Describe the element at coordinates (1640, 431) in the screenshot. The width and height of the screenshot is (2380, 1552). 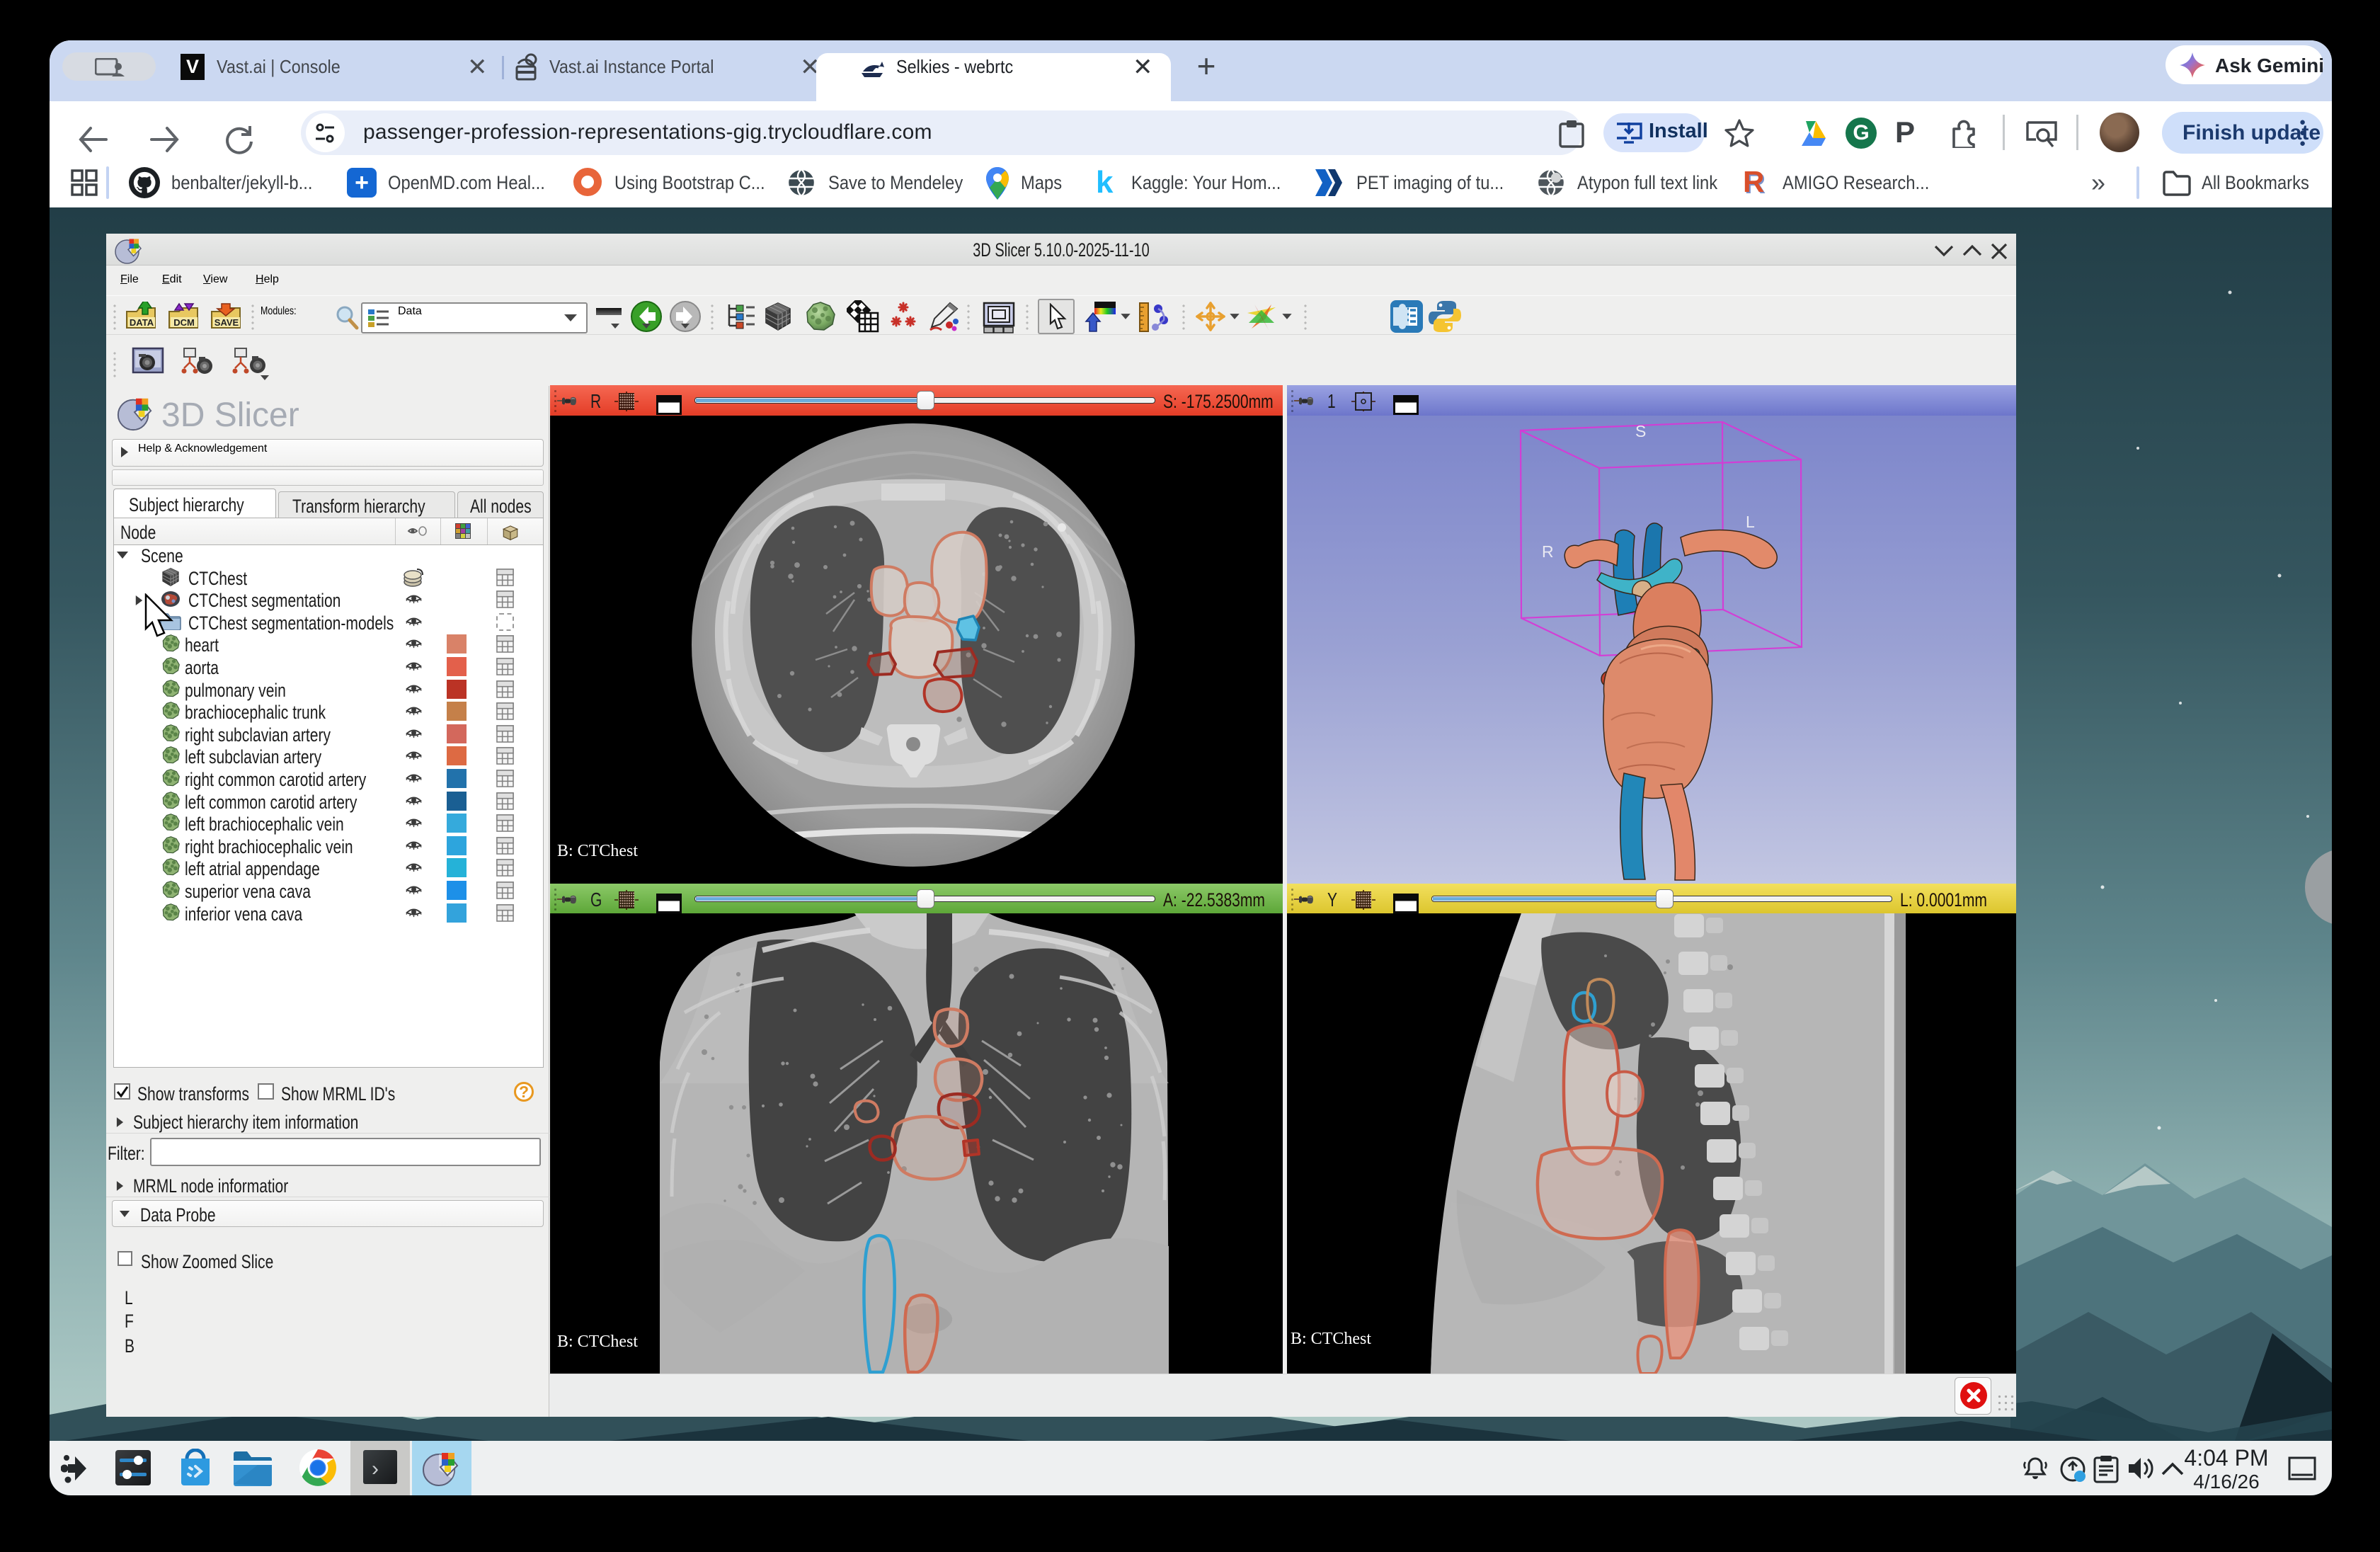
I see `svg-text: S` at that location.